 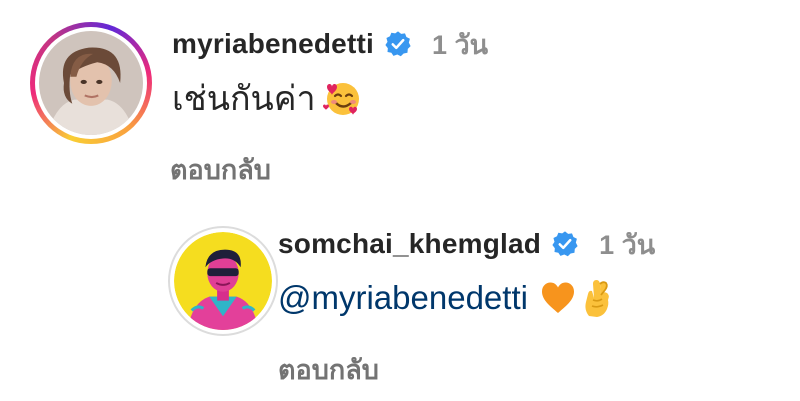 What do you see at coordinates (273, 44) in the screenshot?
I see `username-link: myriabenedetti` at bounding box center [273, 44].